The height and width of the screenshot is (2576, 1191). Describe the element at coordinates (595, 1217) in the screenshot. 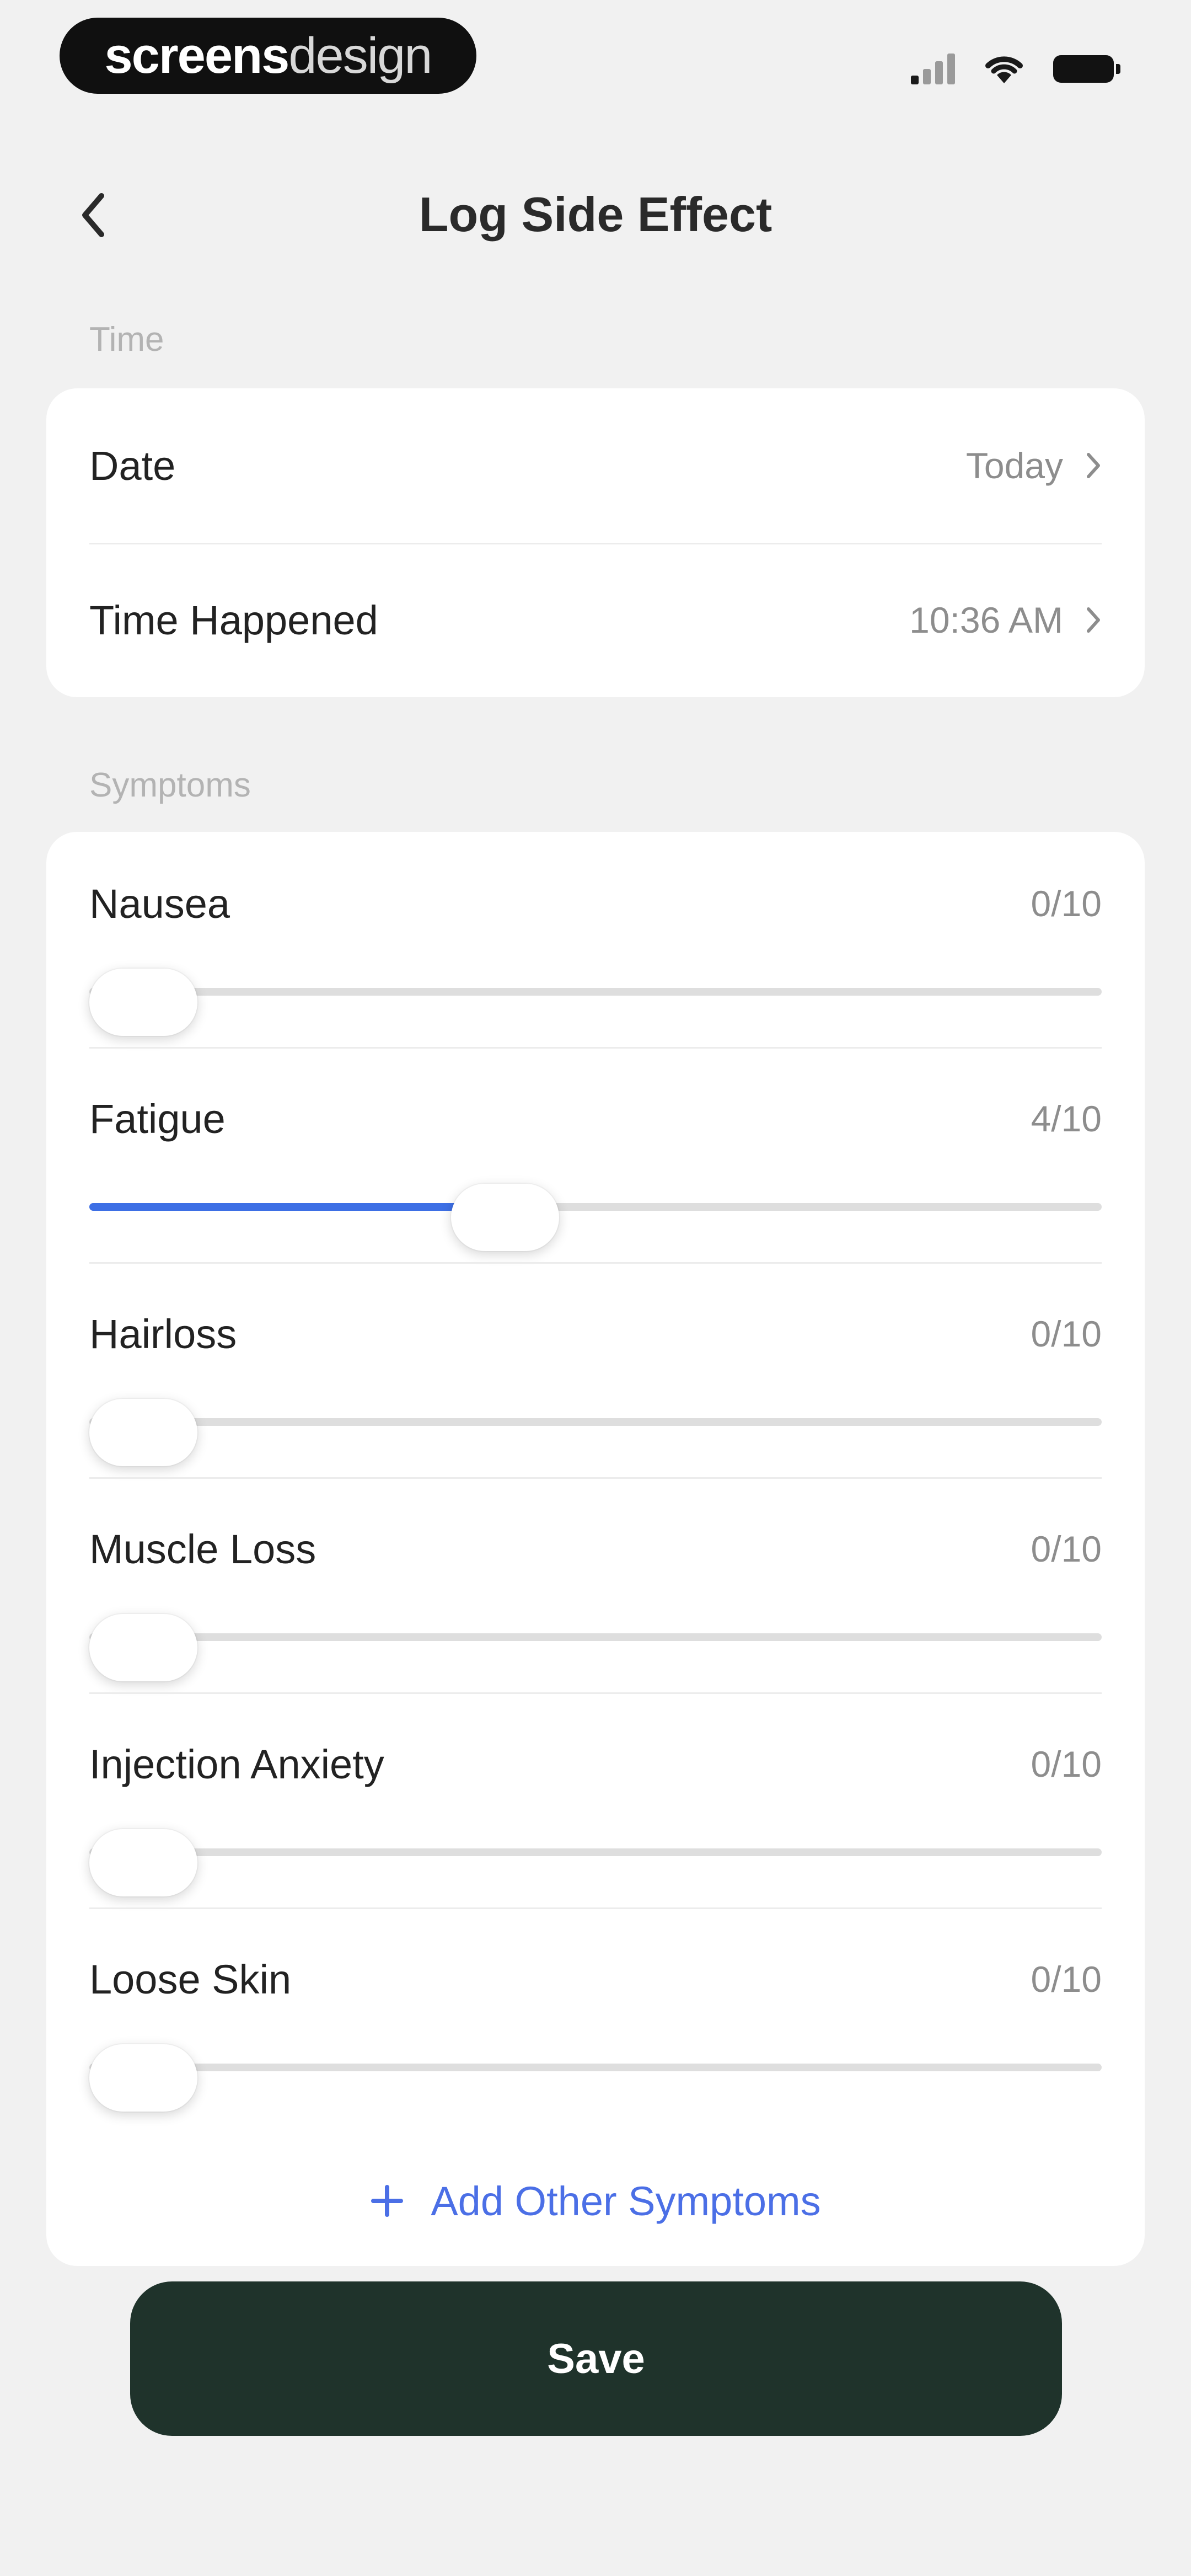

I see `fatigue-slider` at that location.